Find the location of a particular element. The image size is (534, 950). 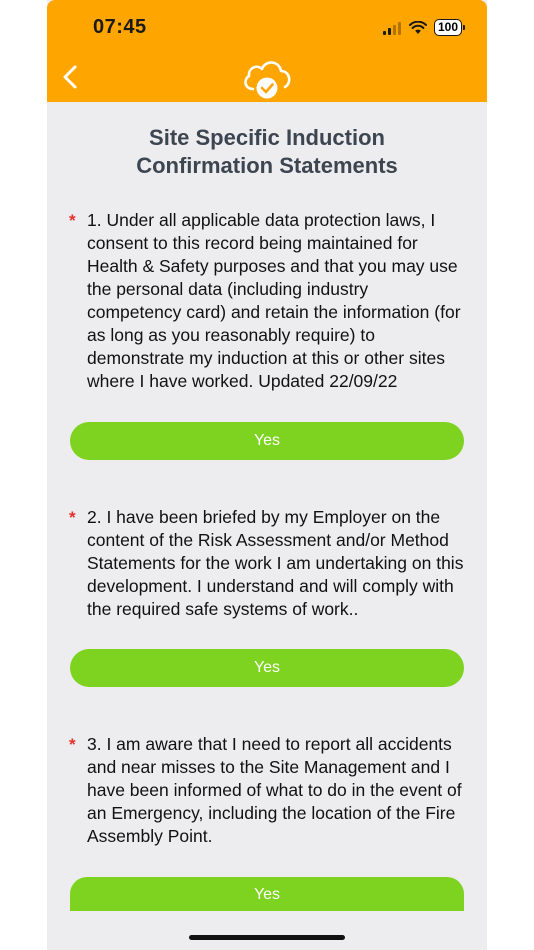

home-indicator is located at coordinates (267, 937).